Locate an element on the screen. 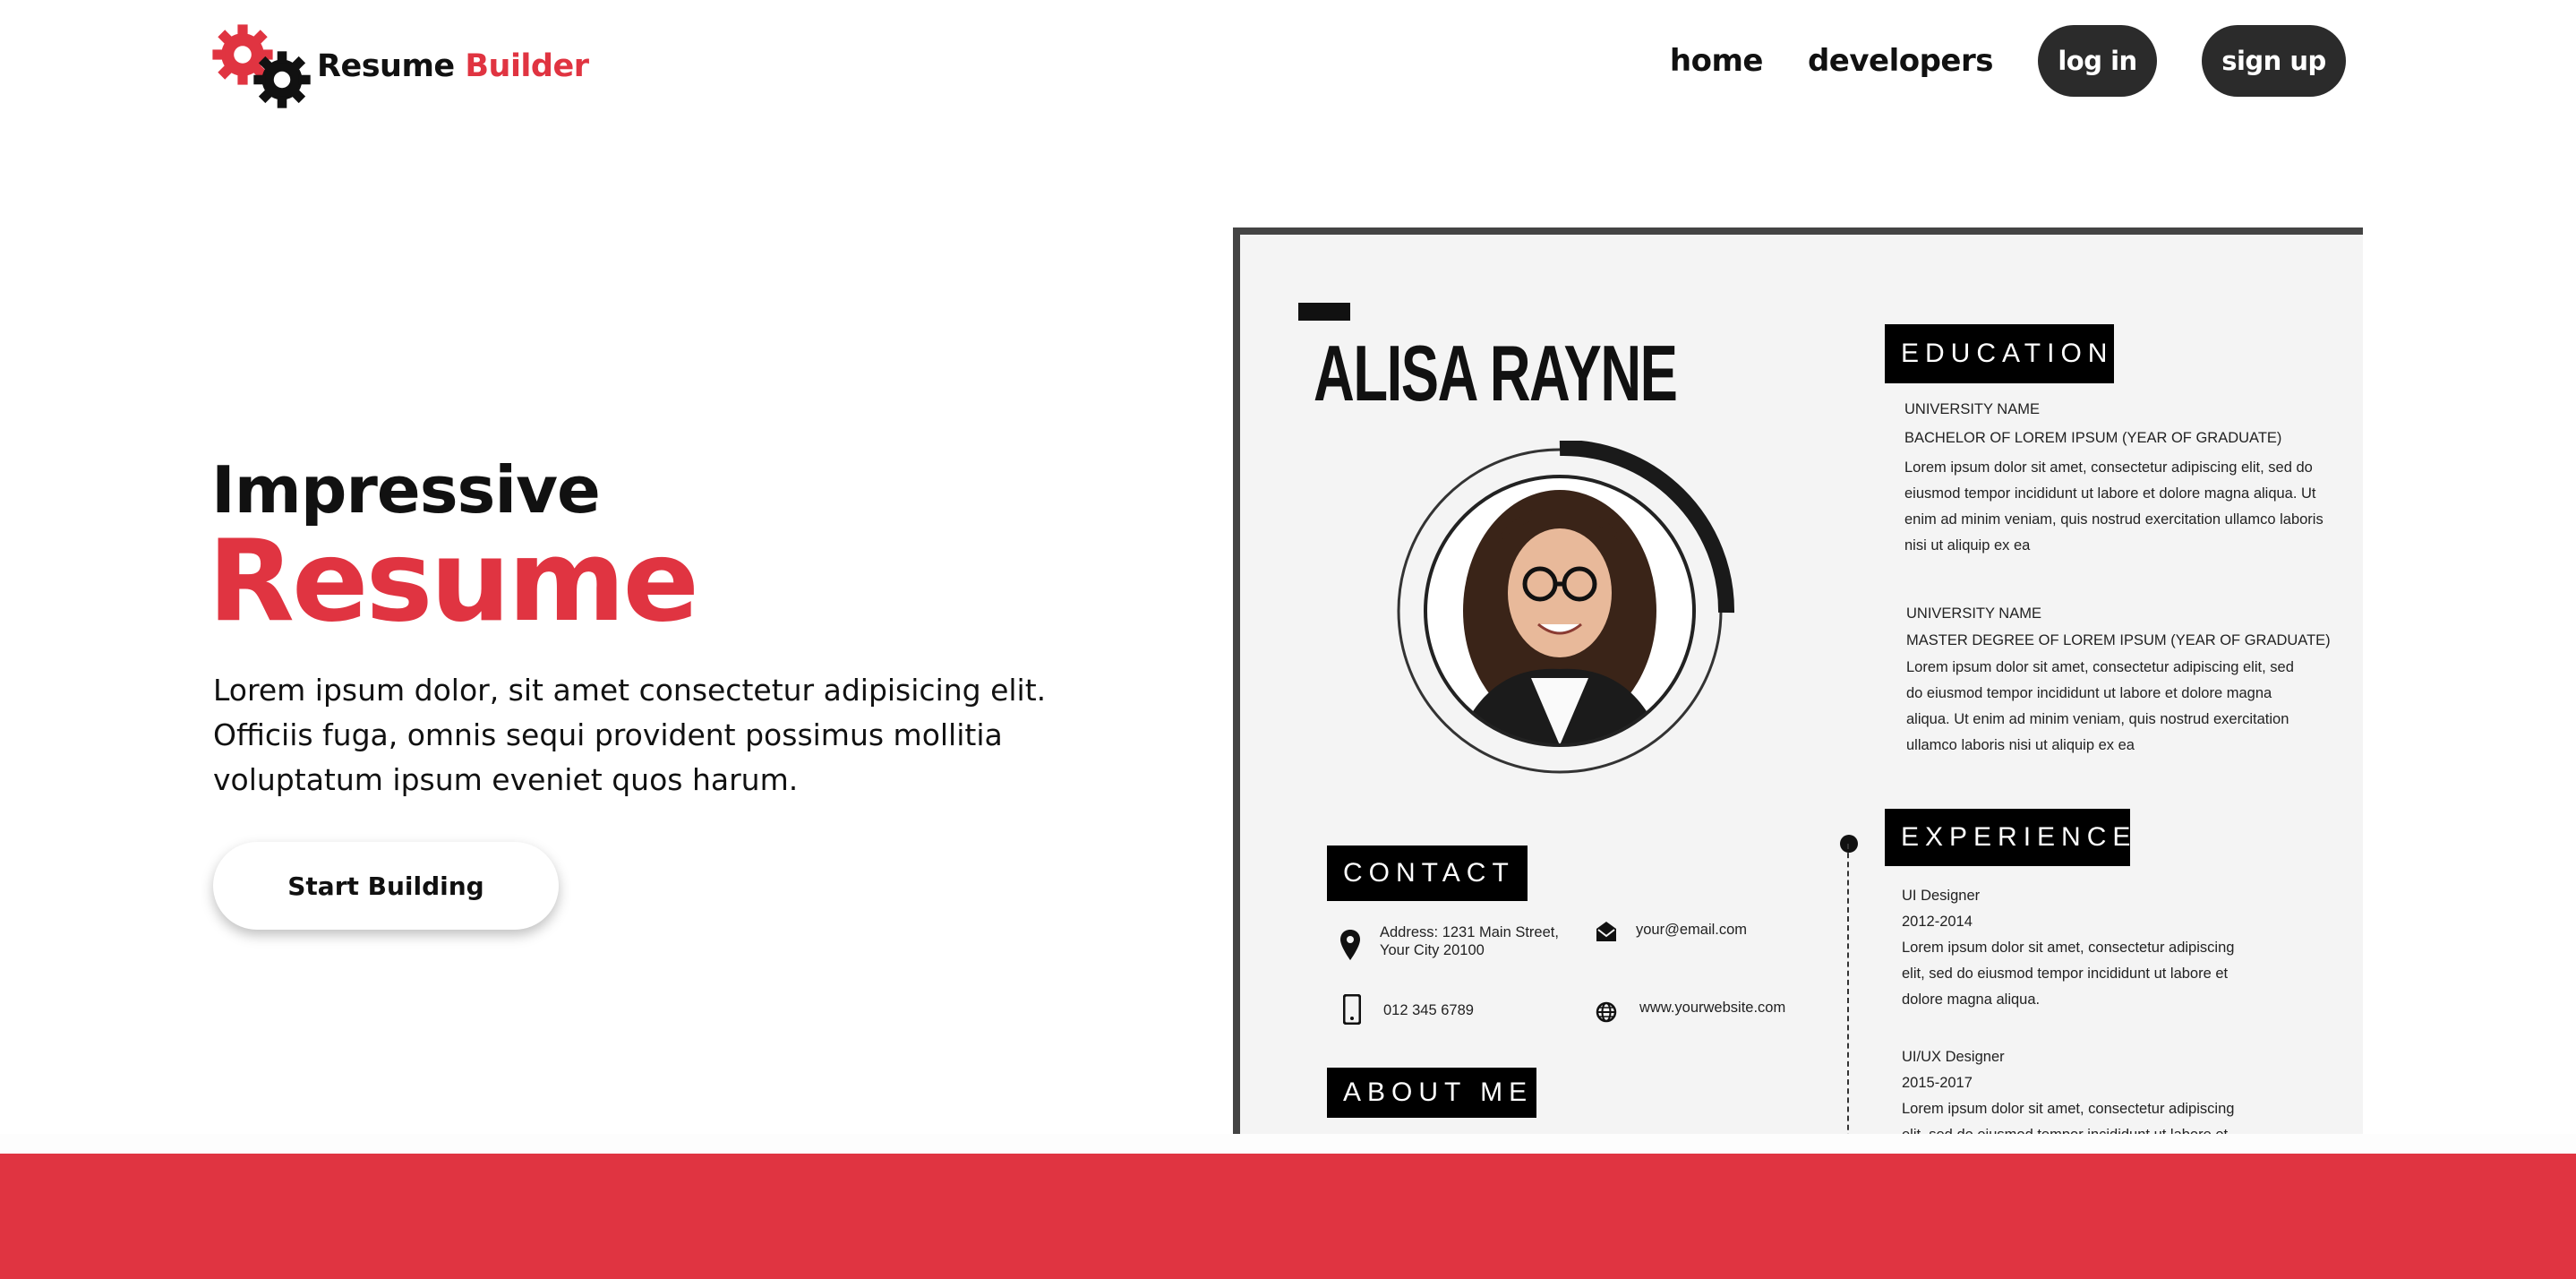  contact-address-line1: Address: 1231 Main Street, is located at coordinates (1470, 932).